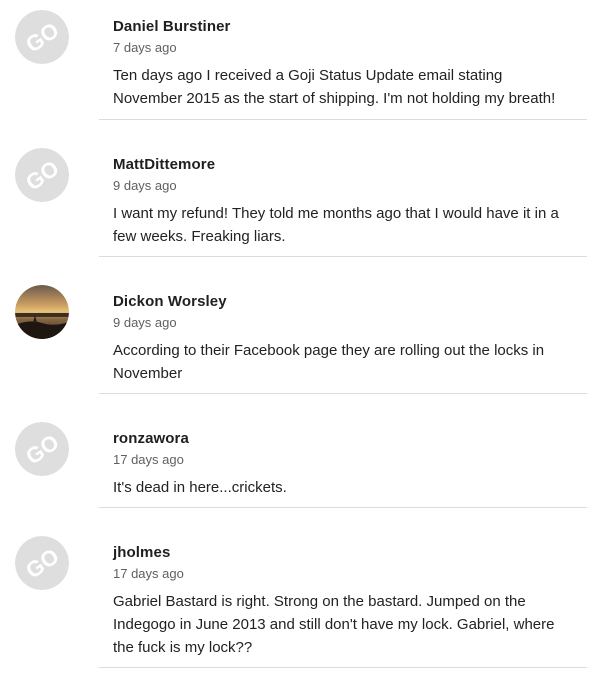 This screenshot has height=687, width=603. Describe the element at coordinates (343, 302) in the screenshot. I see `comment-author: Dickon Worsley` at that location.